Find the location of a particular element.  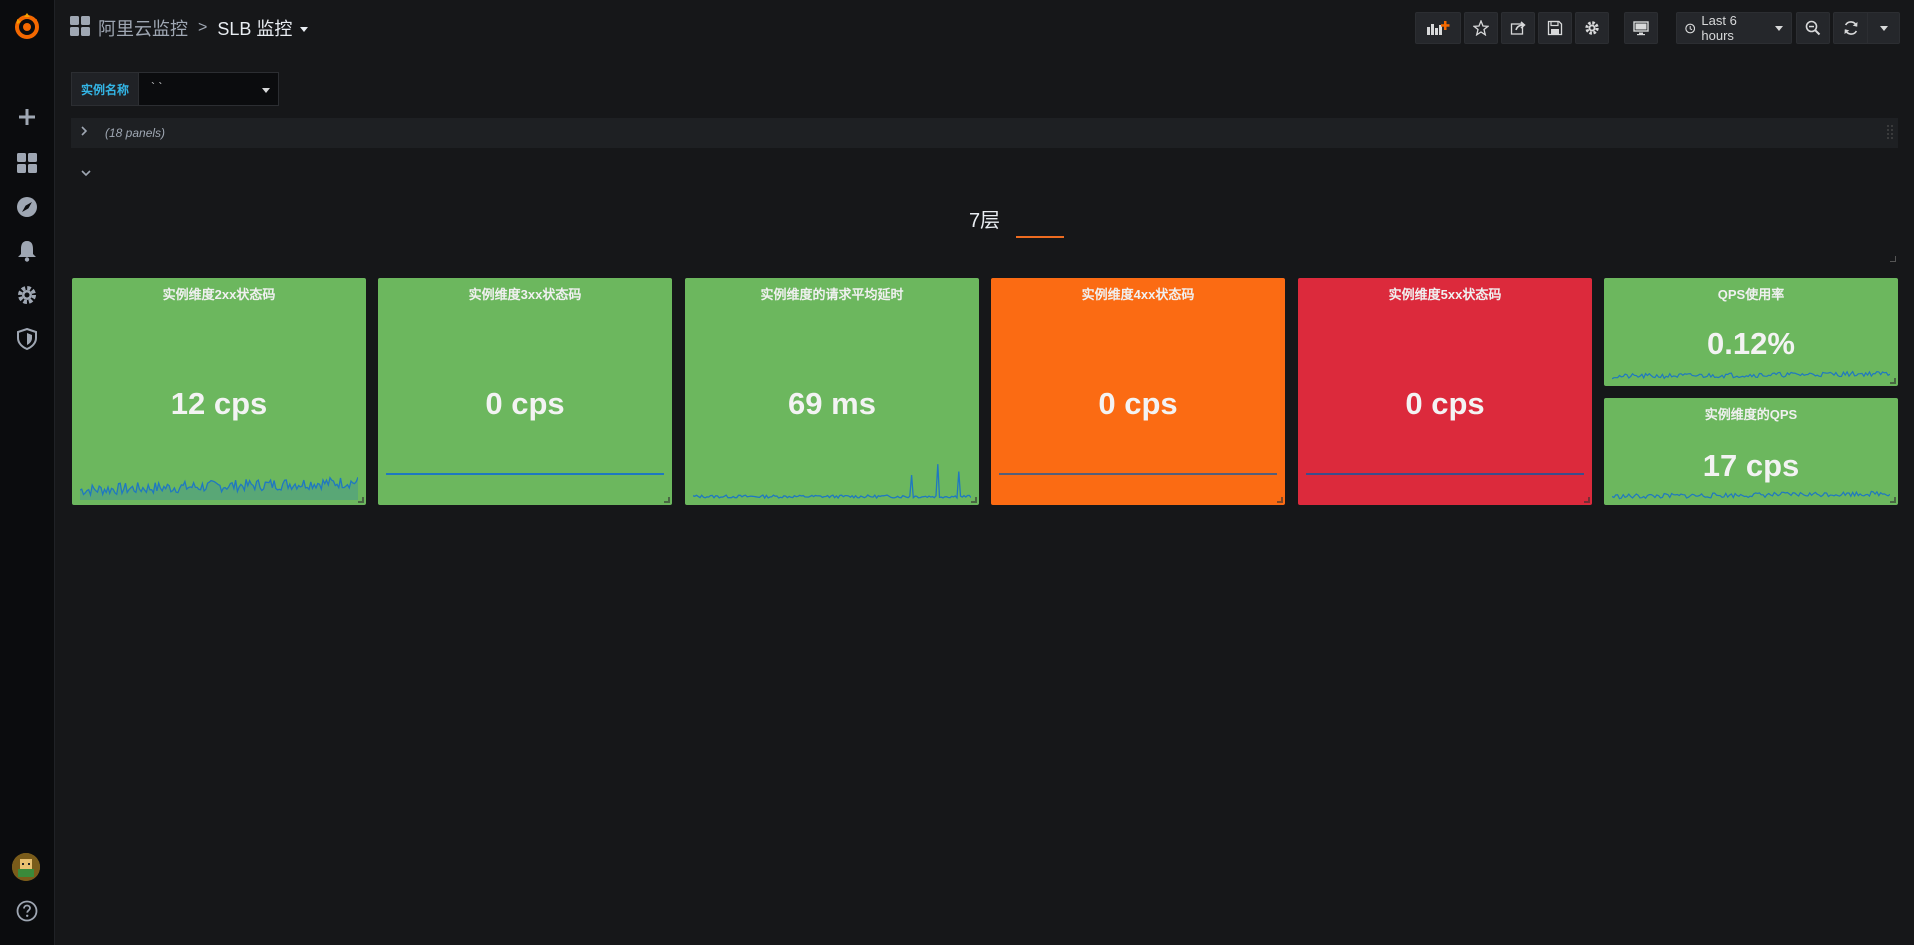

row-expand-toggle is located at coordinates (86, 173).